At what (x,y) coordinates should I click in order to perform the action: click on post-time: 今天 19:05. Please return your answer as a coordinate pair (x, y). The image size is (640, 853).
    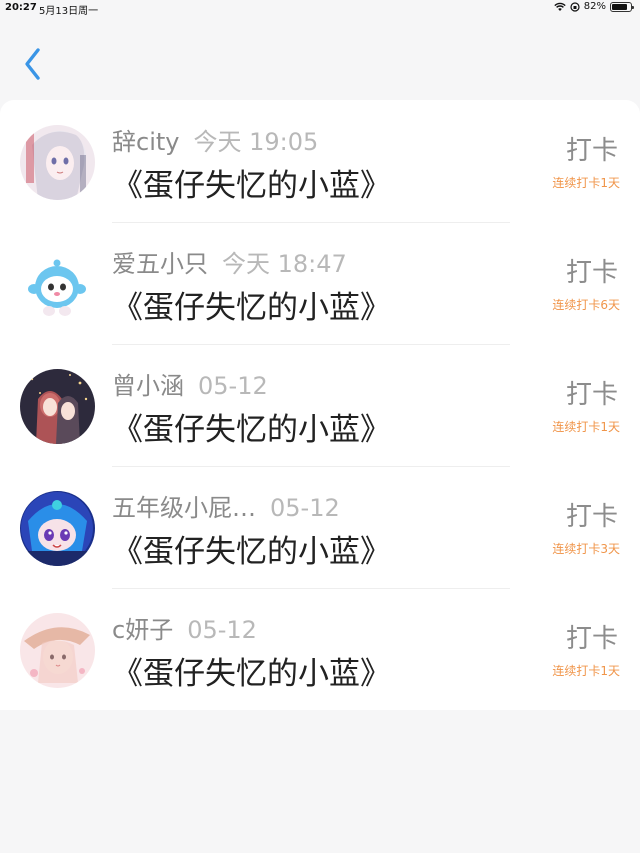
    Looking at the image, I should click on (256, 142).